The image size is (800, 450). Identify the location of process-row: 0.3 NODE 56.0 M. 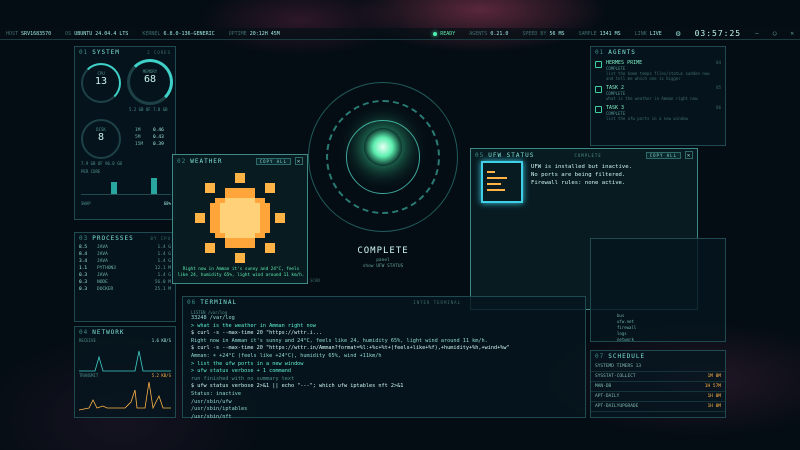
(125, 282).